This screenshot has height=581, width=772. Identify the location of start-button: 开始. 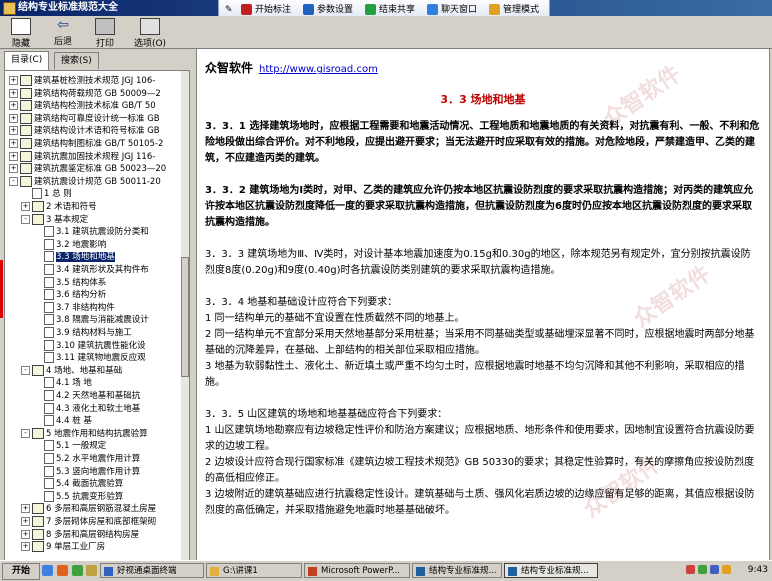
(21, 571).